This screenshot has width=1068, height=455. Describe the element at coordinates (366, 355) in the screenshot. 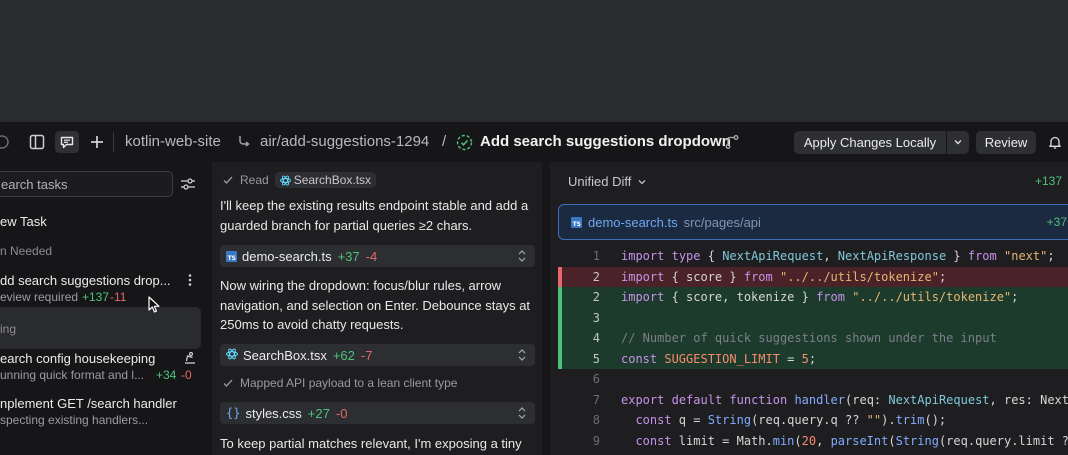

I see `file-deletions: -7` at that location.